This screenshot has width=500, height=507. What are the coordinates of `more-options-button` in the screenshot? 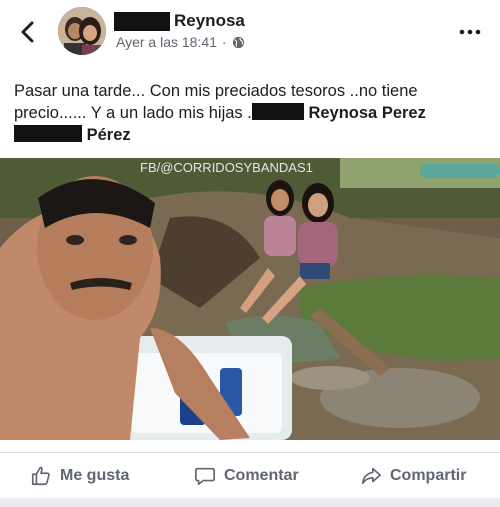 It's located at (470, 30).